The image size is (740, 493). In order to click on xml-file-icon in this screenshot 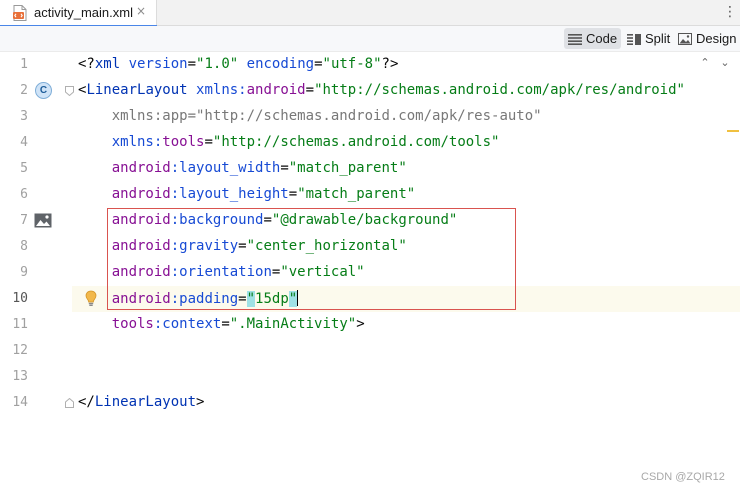, I will do `click(20, 13)`.